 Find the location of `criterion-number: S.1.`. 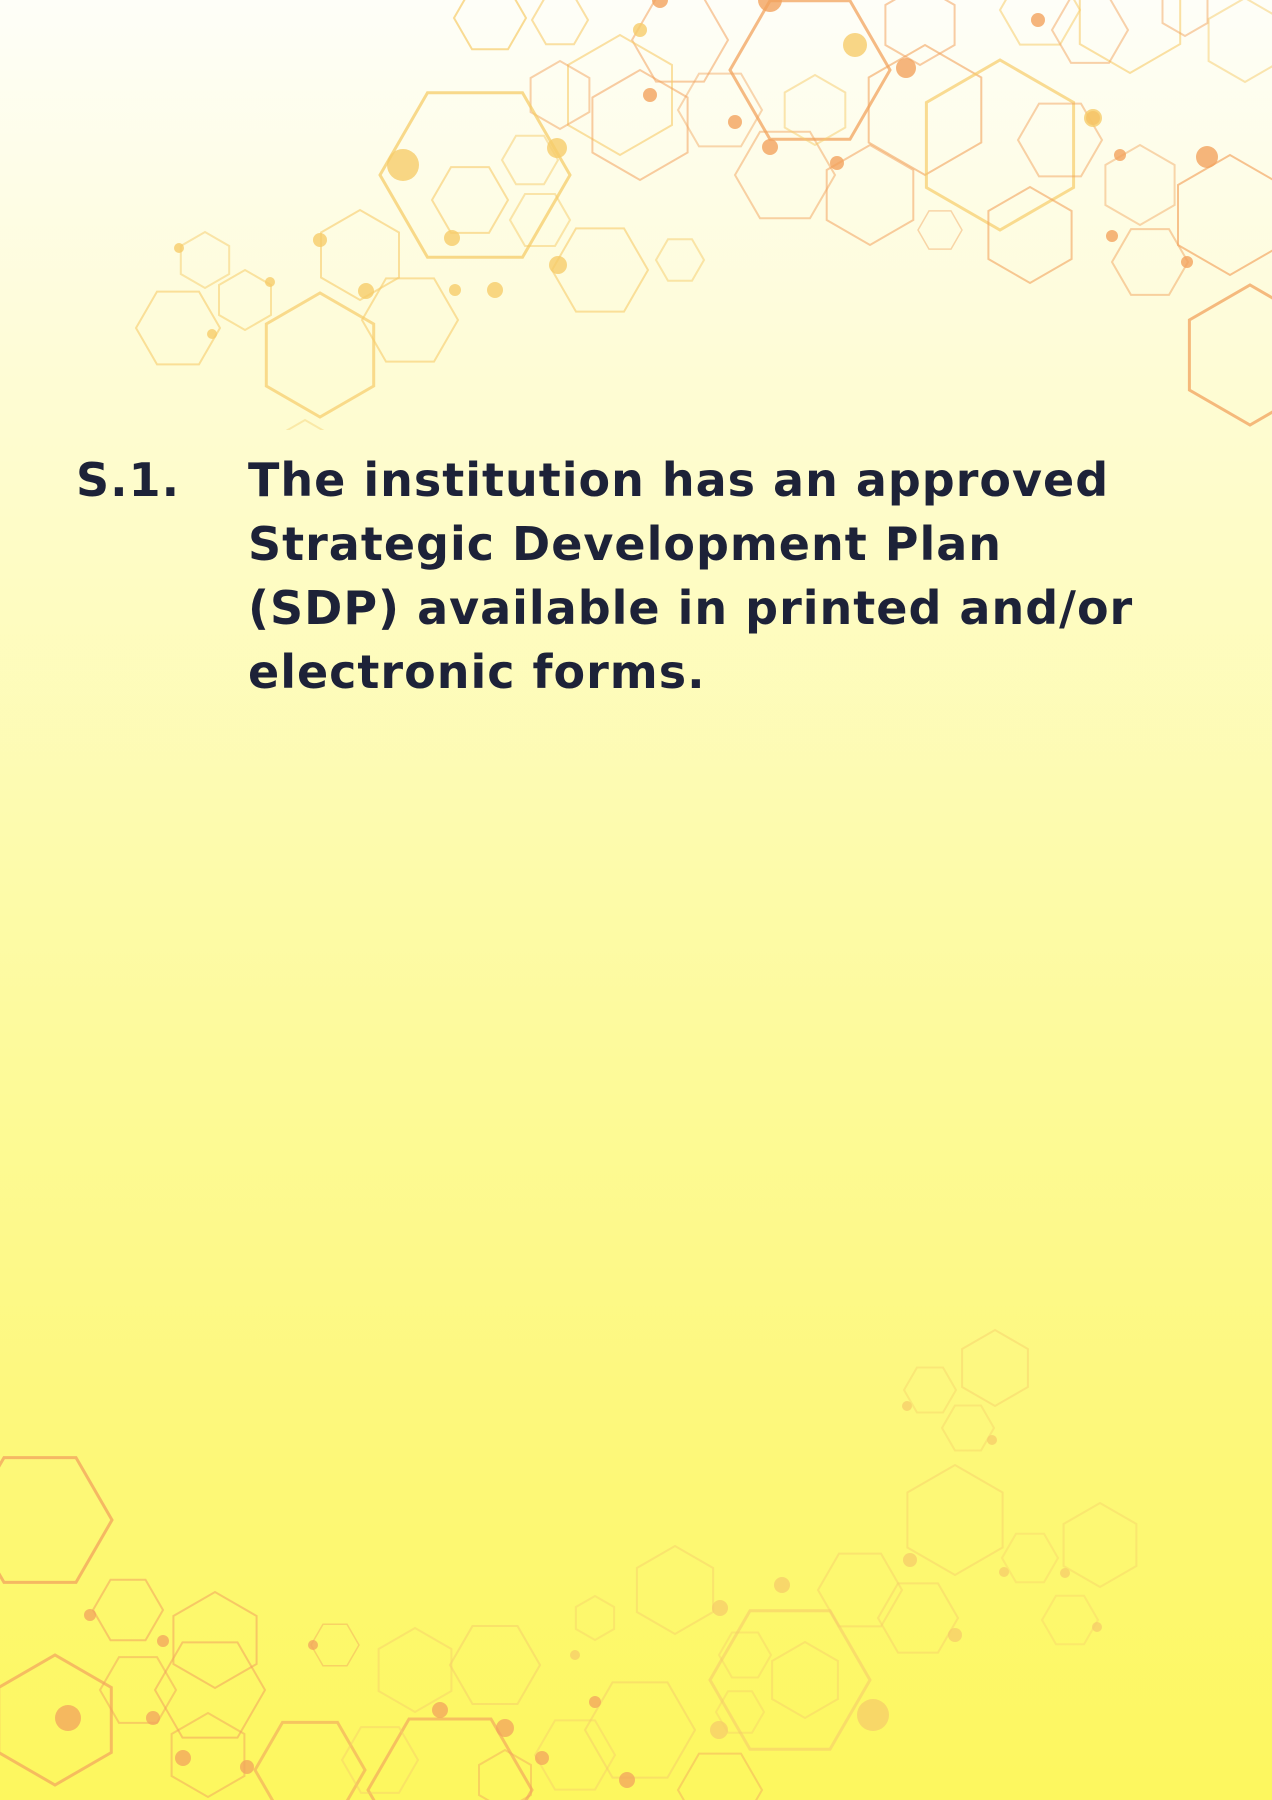

criterion-number: S.1. is located at coordinates (128, 480).